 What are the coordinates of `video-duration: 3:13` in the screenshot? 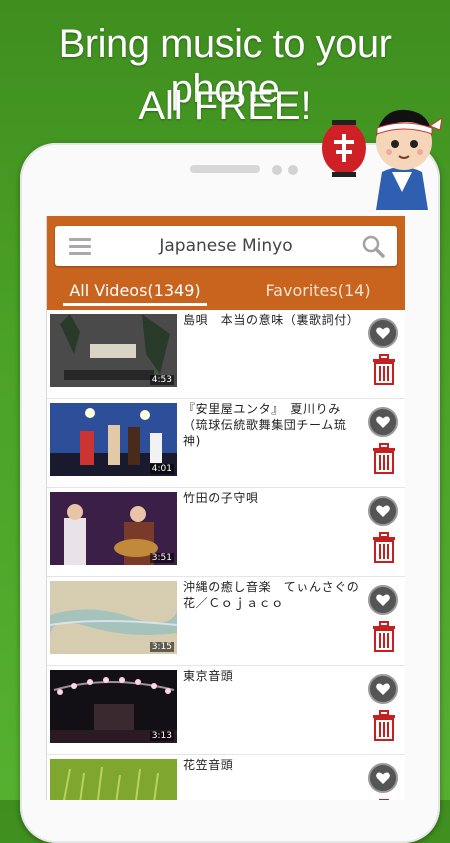 It's located at (161, 736).